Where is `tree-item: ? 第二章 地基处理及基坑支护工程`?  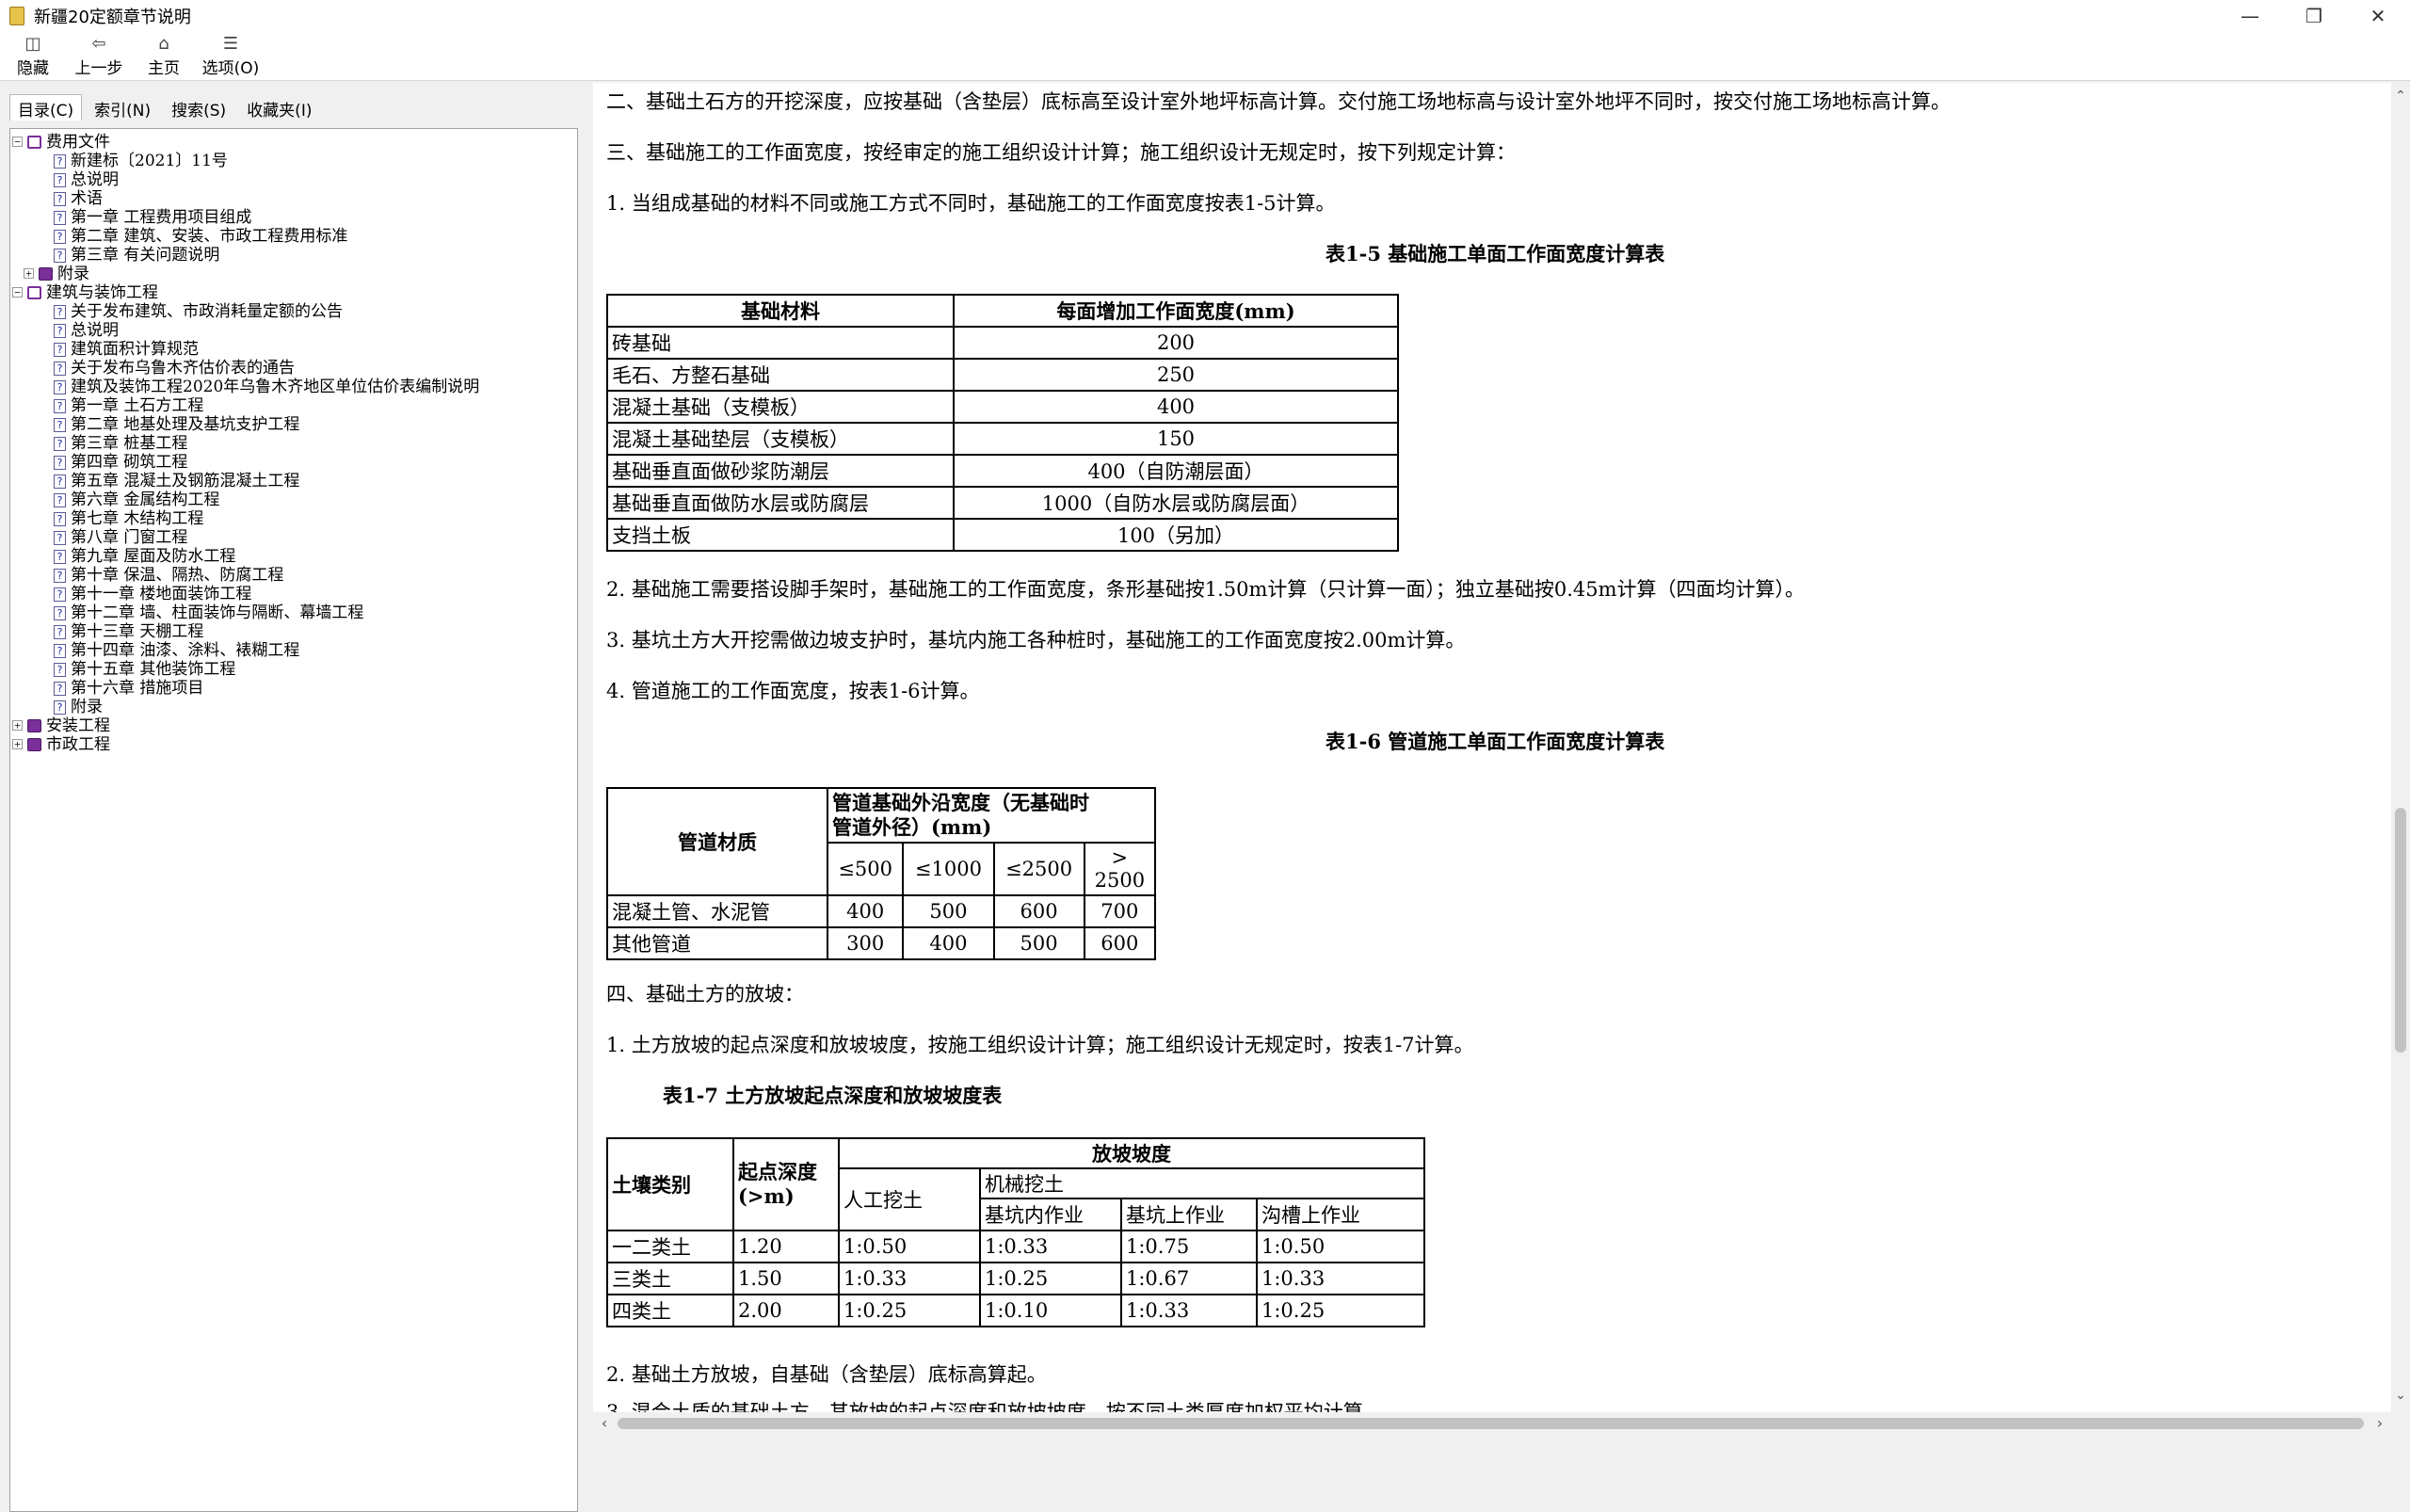 tree-item: ? 第二章 地基处理及基坑支护工程 is located at coordinates (293, 424).